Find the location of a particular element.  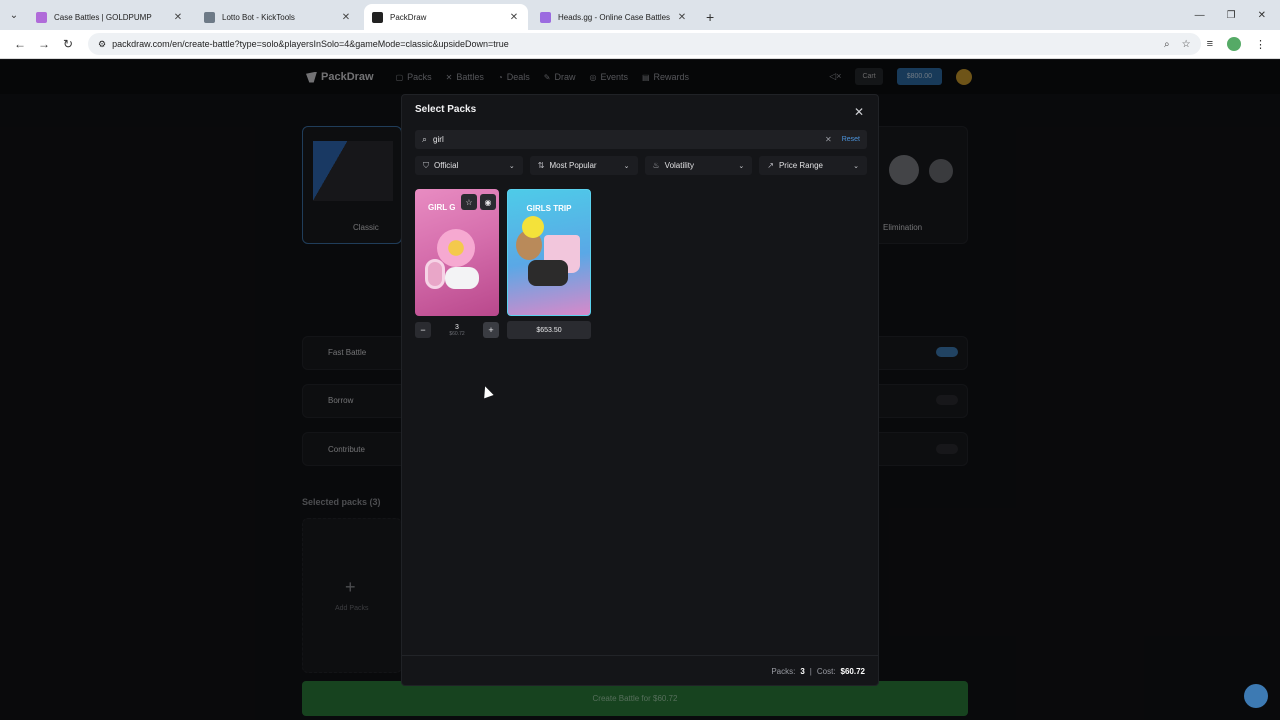

back-icon: ← is located at coordinates (20, 44).